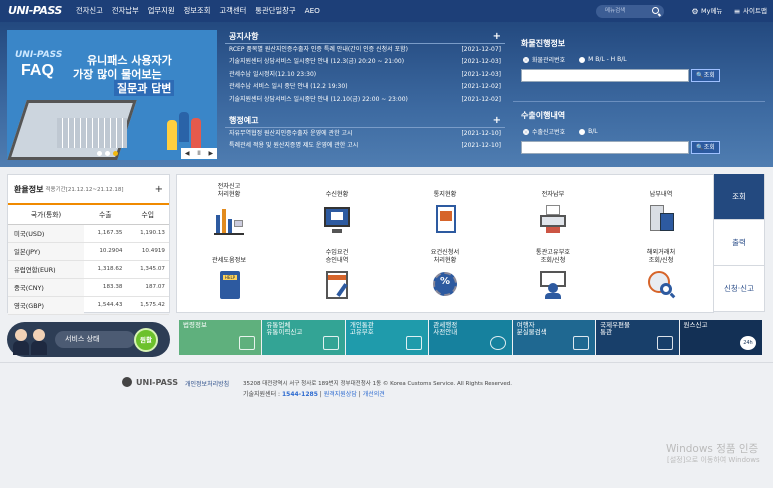  I want to click on admin-notice-item: 자유무역협정 원산지인증수출자 운영에 관한 고시 [2021-12-10], so click(365, 134).